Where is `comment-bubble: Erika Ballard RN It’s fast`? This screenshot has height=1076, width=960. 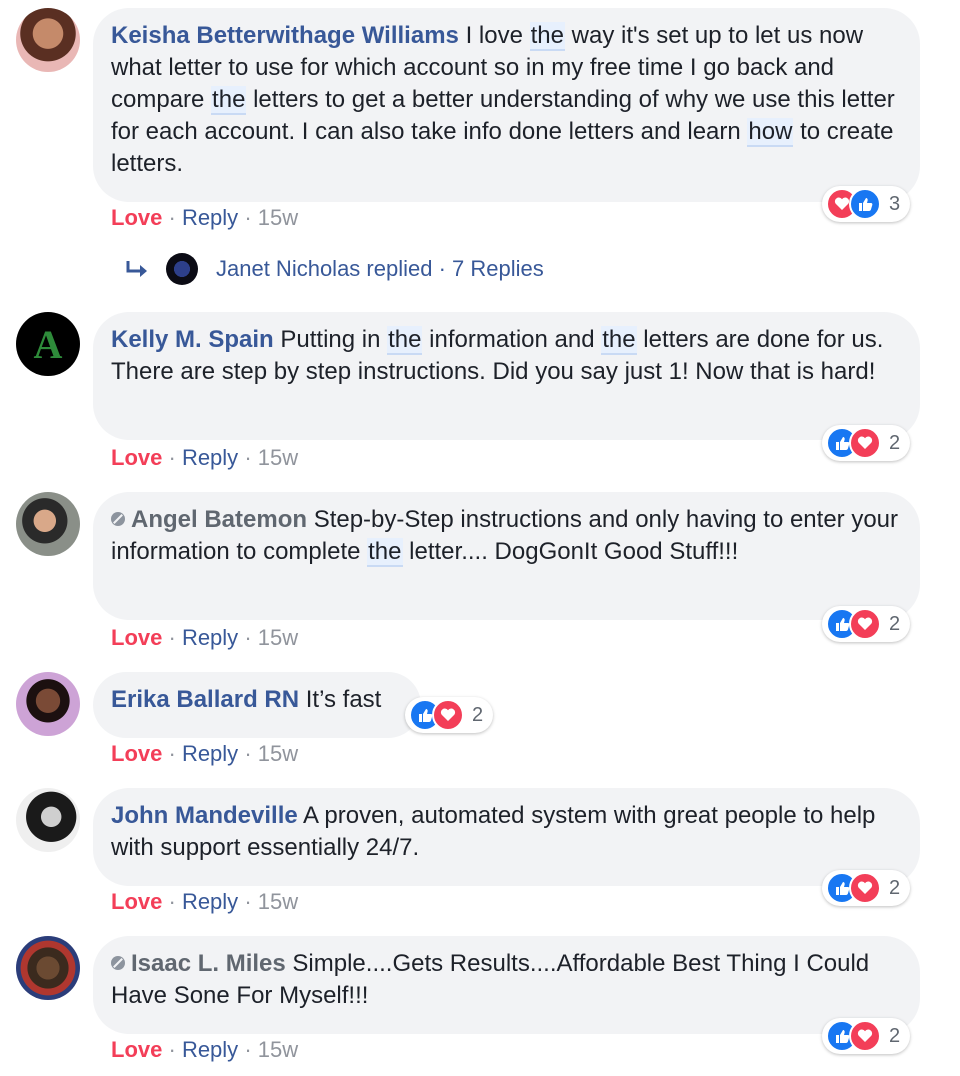
comment-bubble: Erika Ballard RN It’s fast is located at coordinates (257, 705).